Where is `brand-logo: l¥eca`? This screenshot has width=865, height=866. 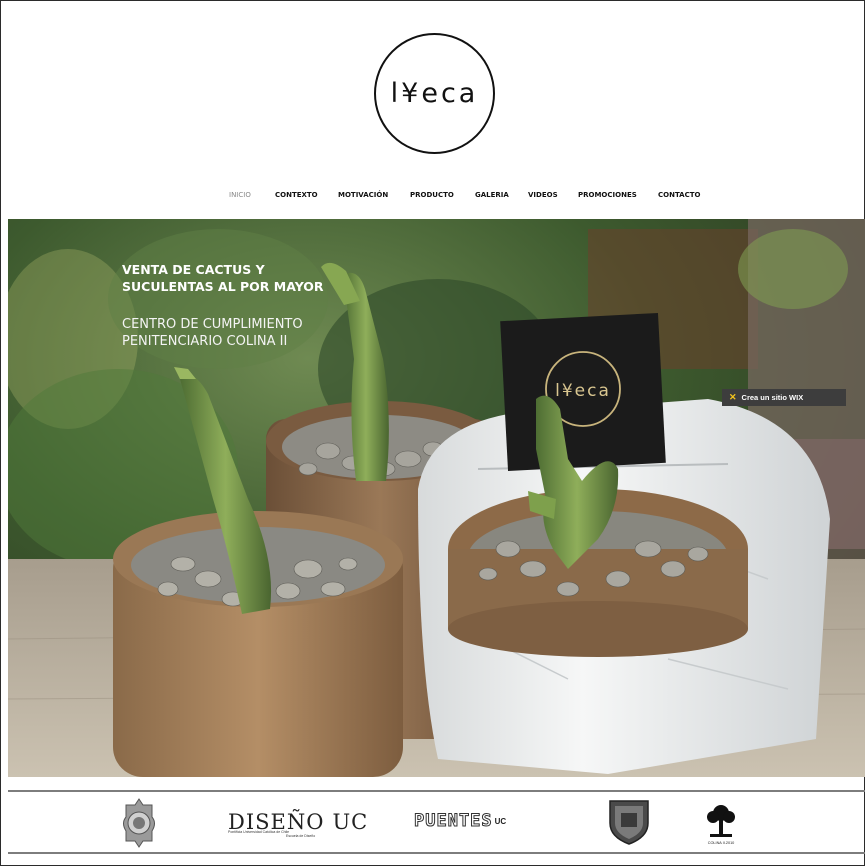
brand-logo: l¥eca is located at coordinates (434, 93).